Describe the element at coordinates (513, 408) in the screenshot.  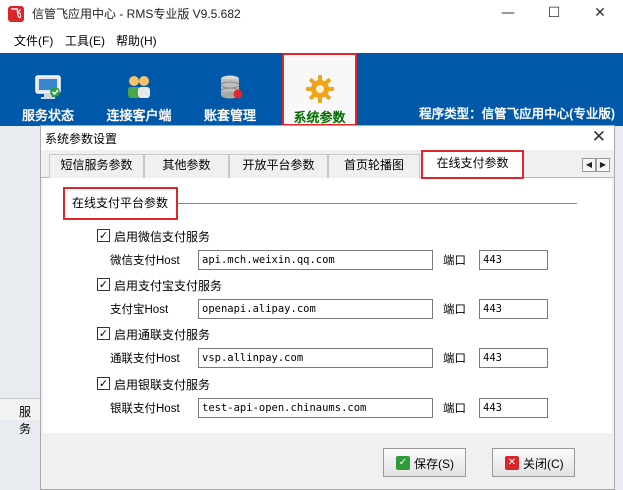
I see `unionpay-port-input: 443` at that location.